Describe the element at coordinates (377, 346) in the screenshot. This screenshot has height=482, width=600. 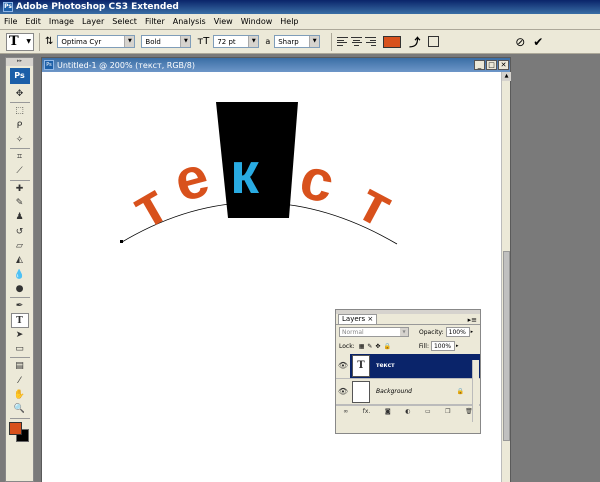
I see `lock-position-icon: ✥` at that location.